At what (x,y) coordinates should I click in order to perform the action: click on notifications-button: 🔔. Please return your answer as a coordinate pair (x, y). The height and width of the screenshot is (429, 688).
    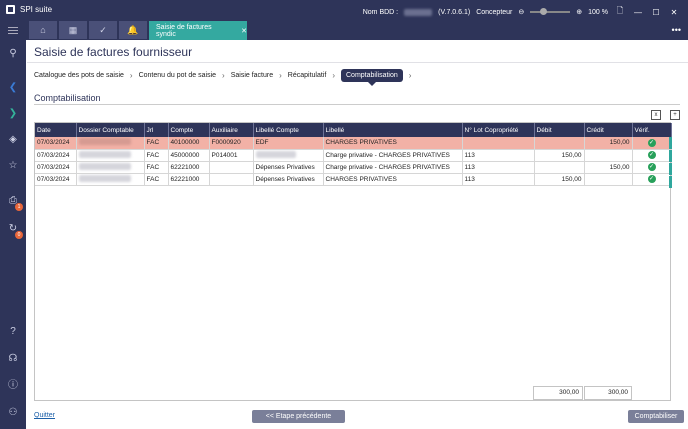
    Looking at the image, I should click on (133, 30).